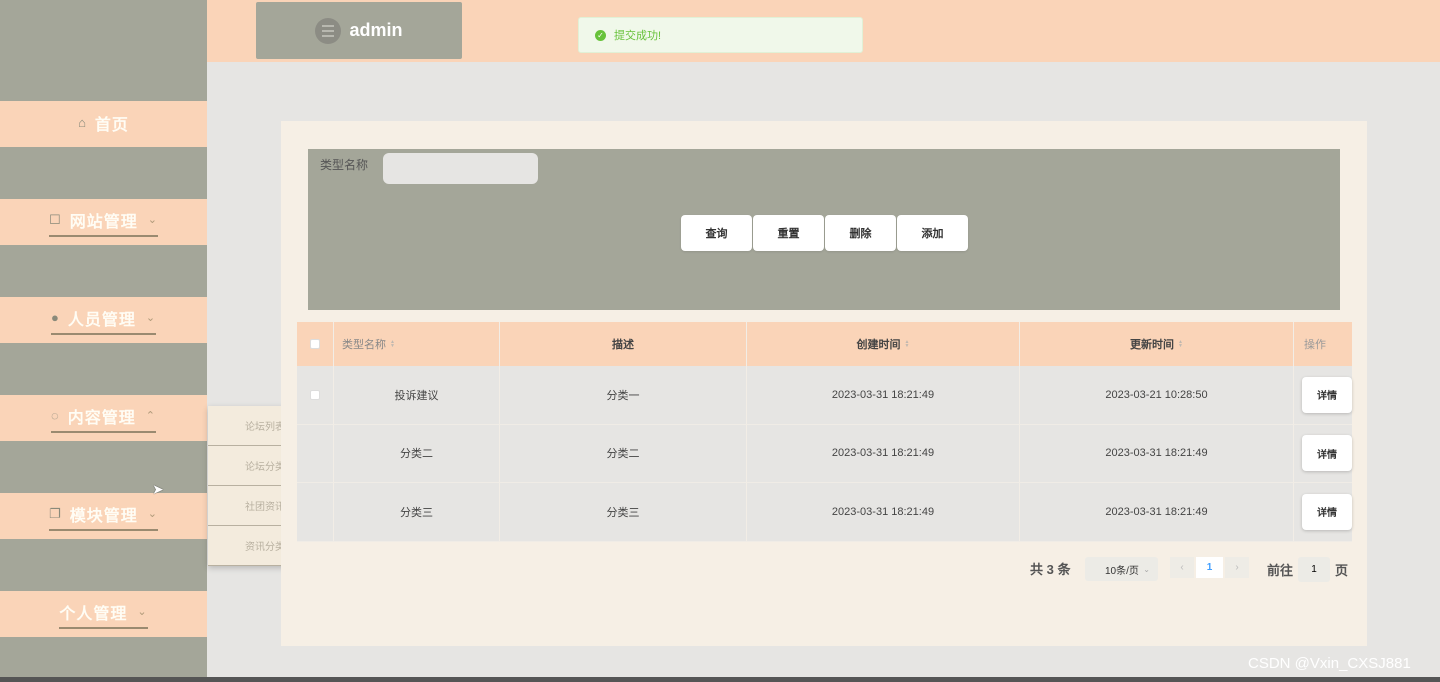  I want to click on username: admin, so click(376, 30).